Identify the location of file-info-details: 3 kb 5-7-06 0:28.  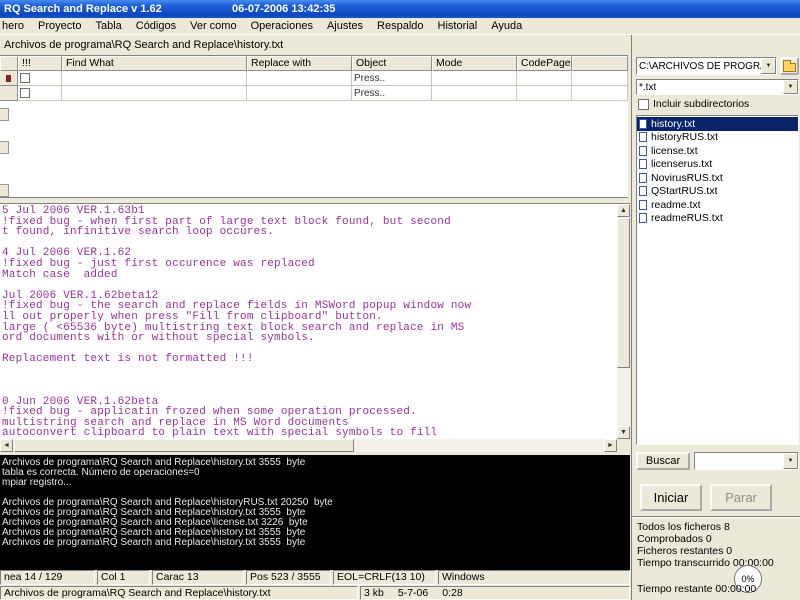
(495, 593).